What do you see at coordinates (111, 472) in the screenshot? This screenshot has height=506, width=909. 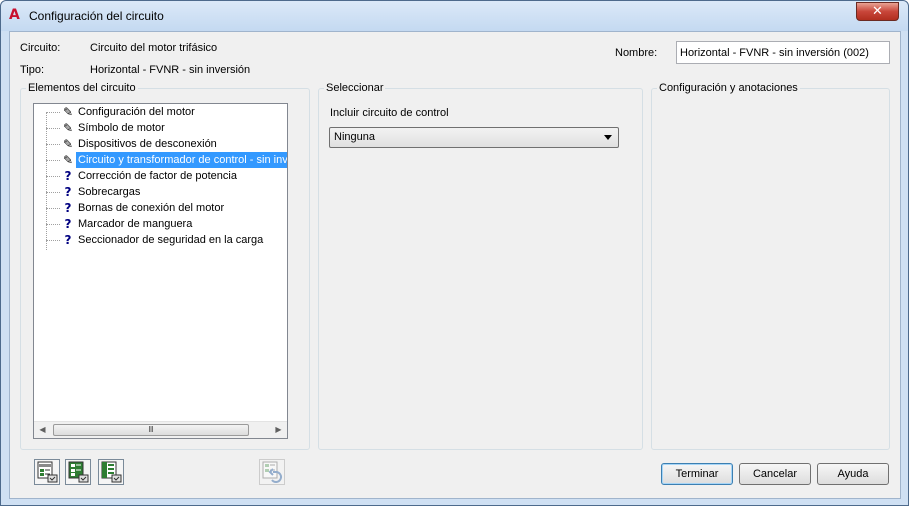 I see `circuit-list-icon` at bounding box center [111, 472].